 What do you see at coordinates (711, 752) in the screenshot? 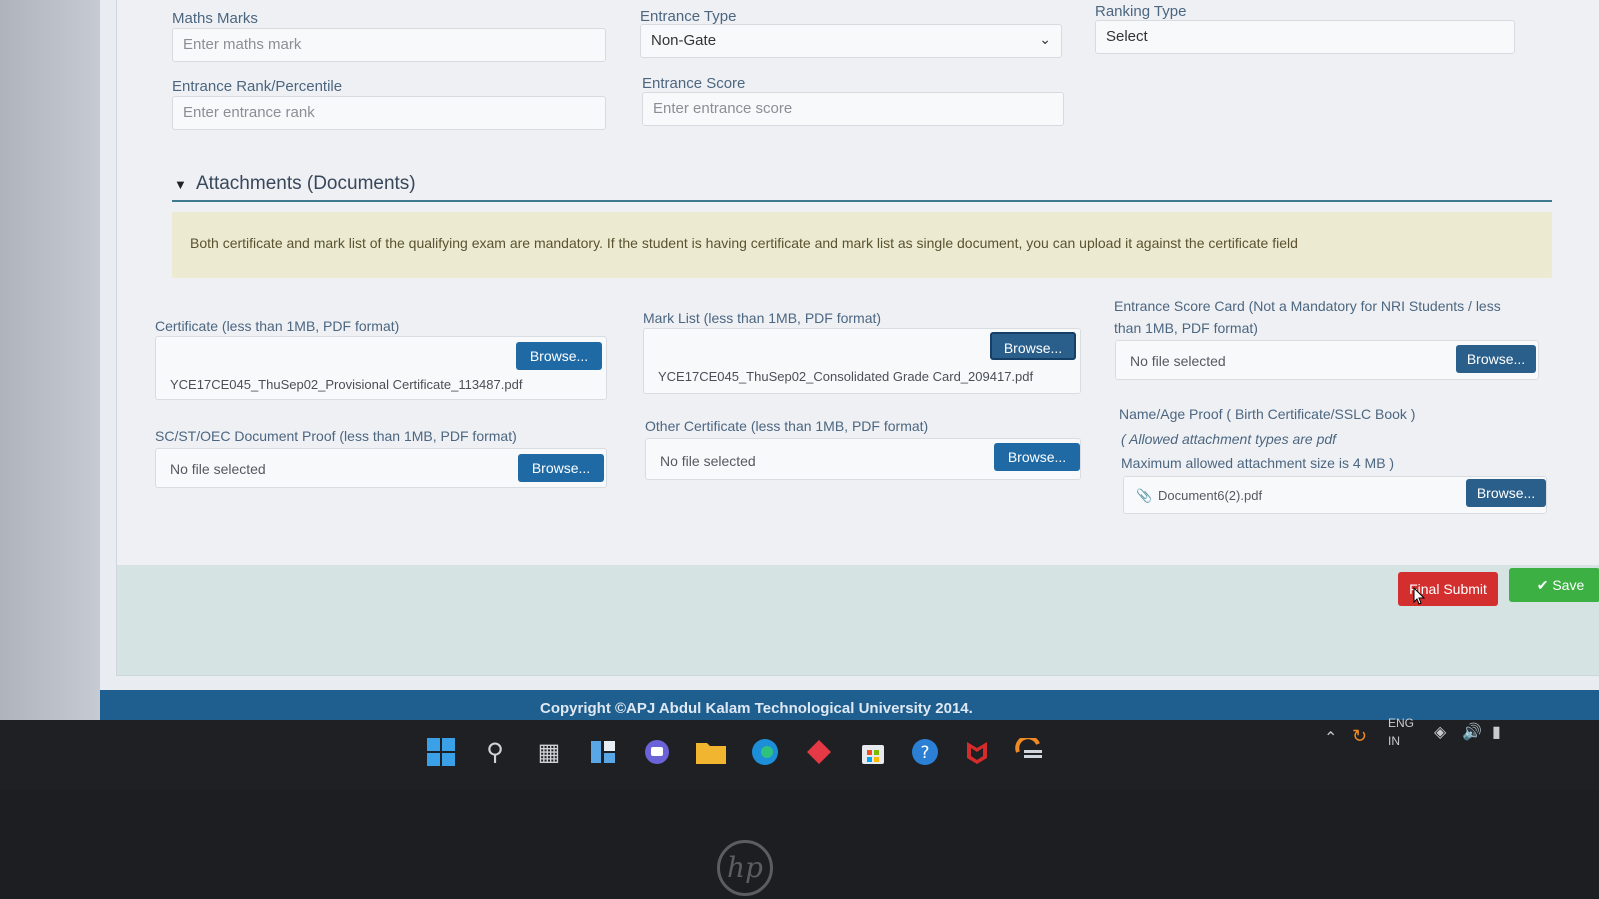
I see `file-explorer-icon` at bounding box center [711, 752].